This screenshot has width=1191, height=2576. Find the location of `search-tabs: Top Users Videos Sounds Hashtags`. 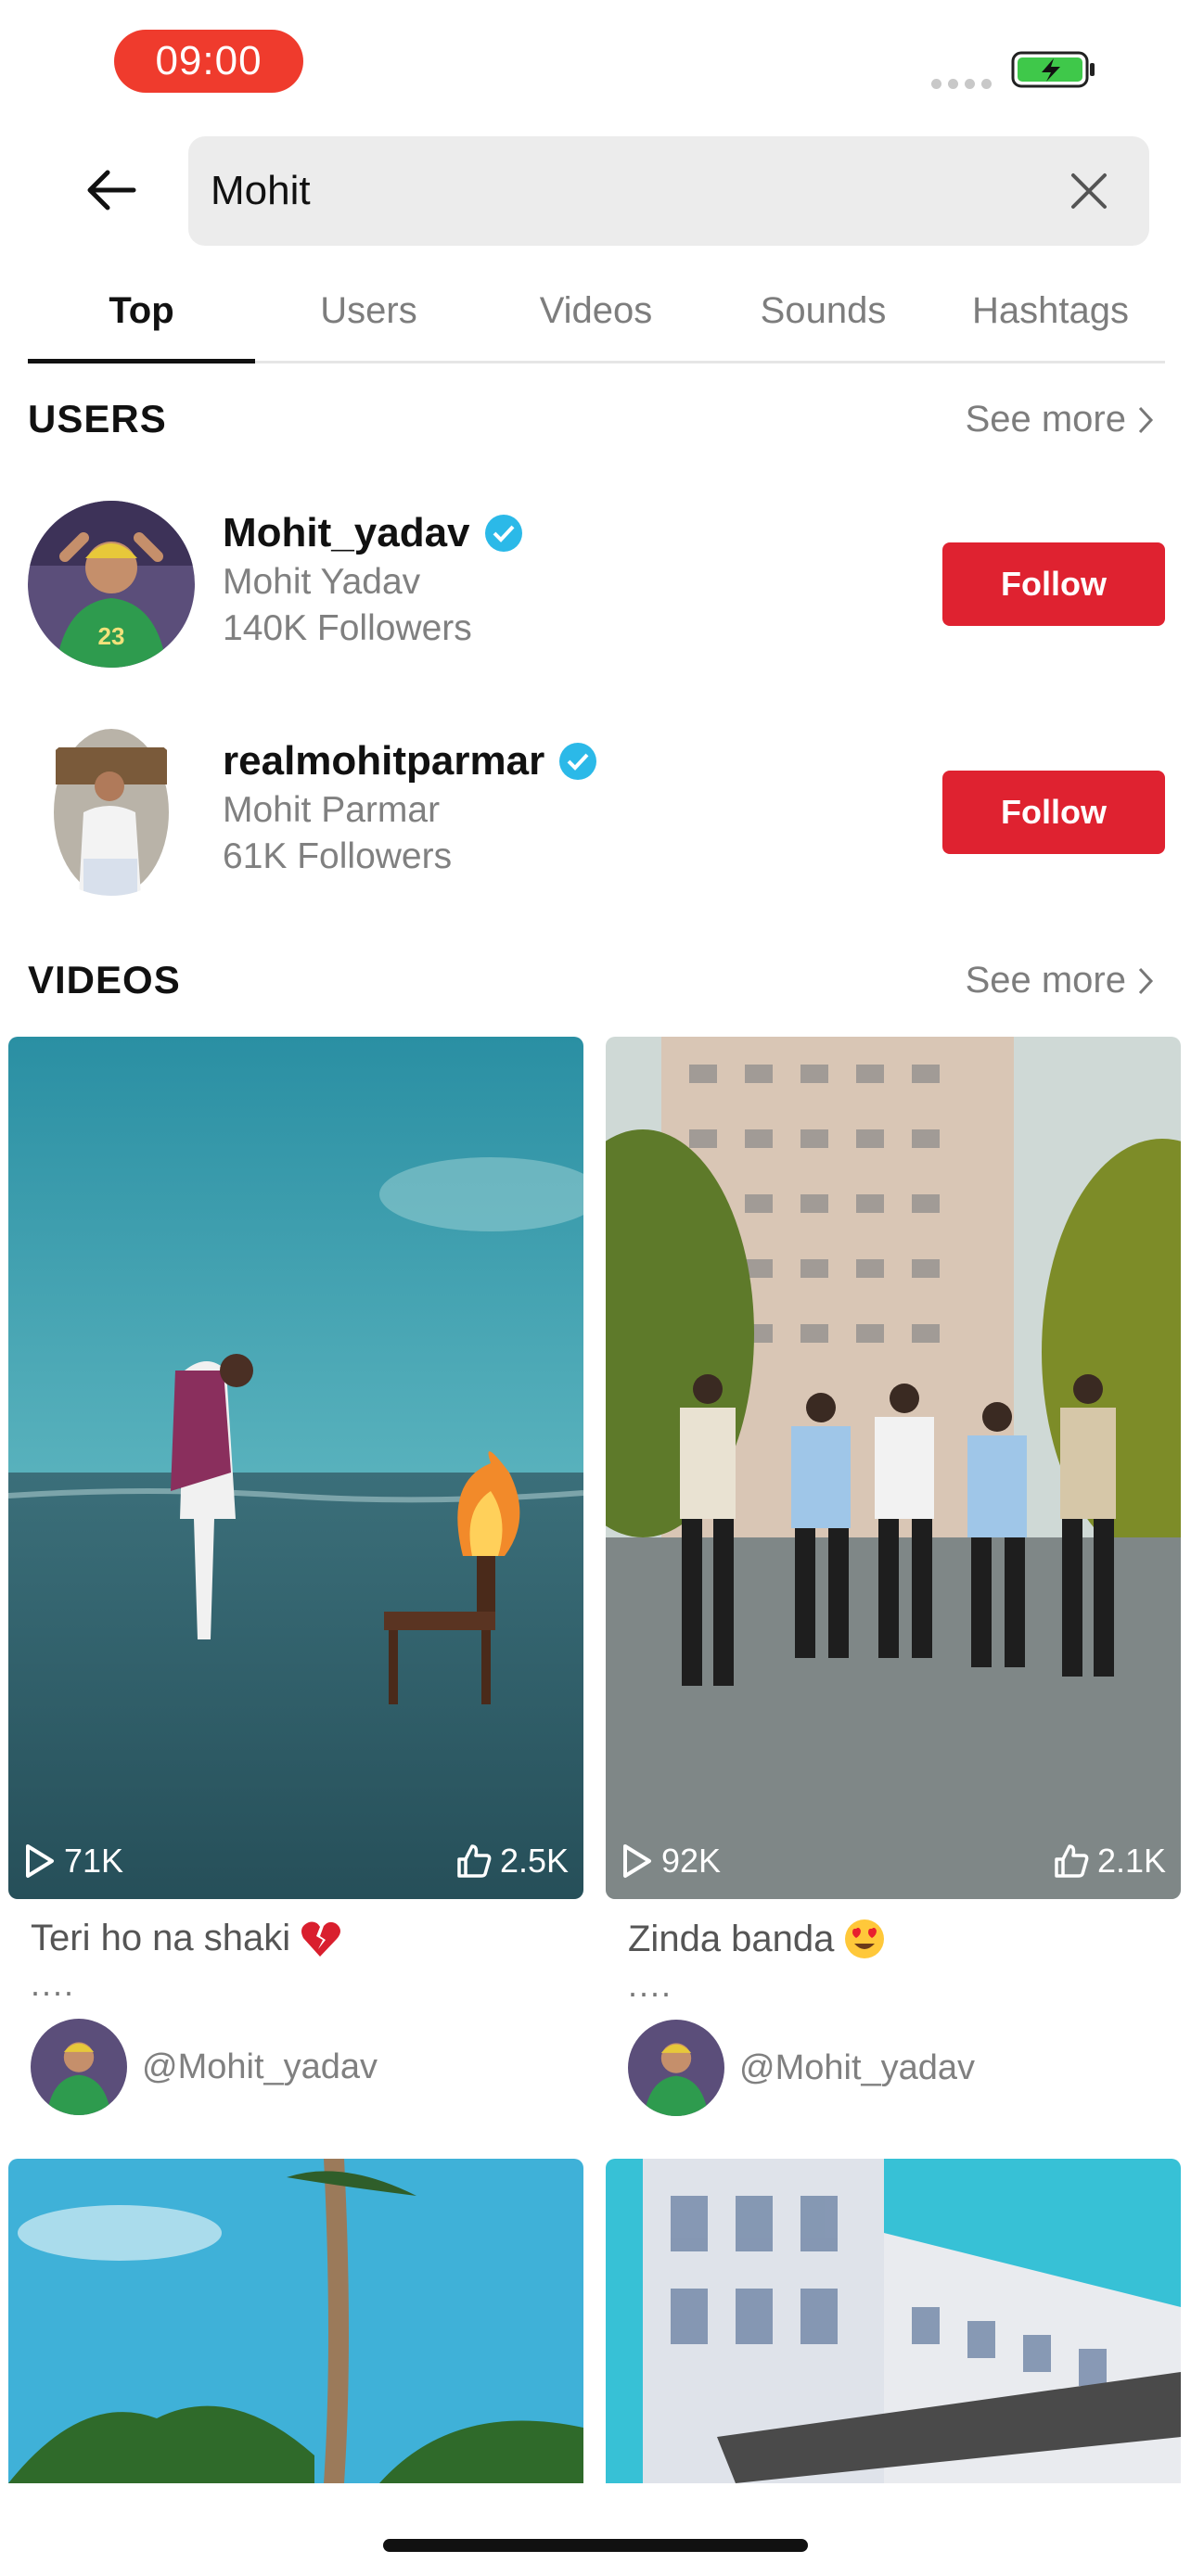

search-tabs: Top Users Videos Sounds Hashtags is located at coordinates (597, 316).